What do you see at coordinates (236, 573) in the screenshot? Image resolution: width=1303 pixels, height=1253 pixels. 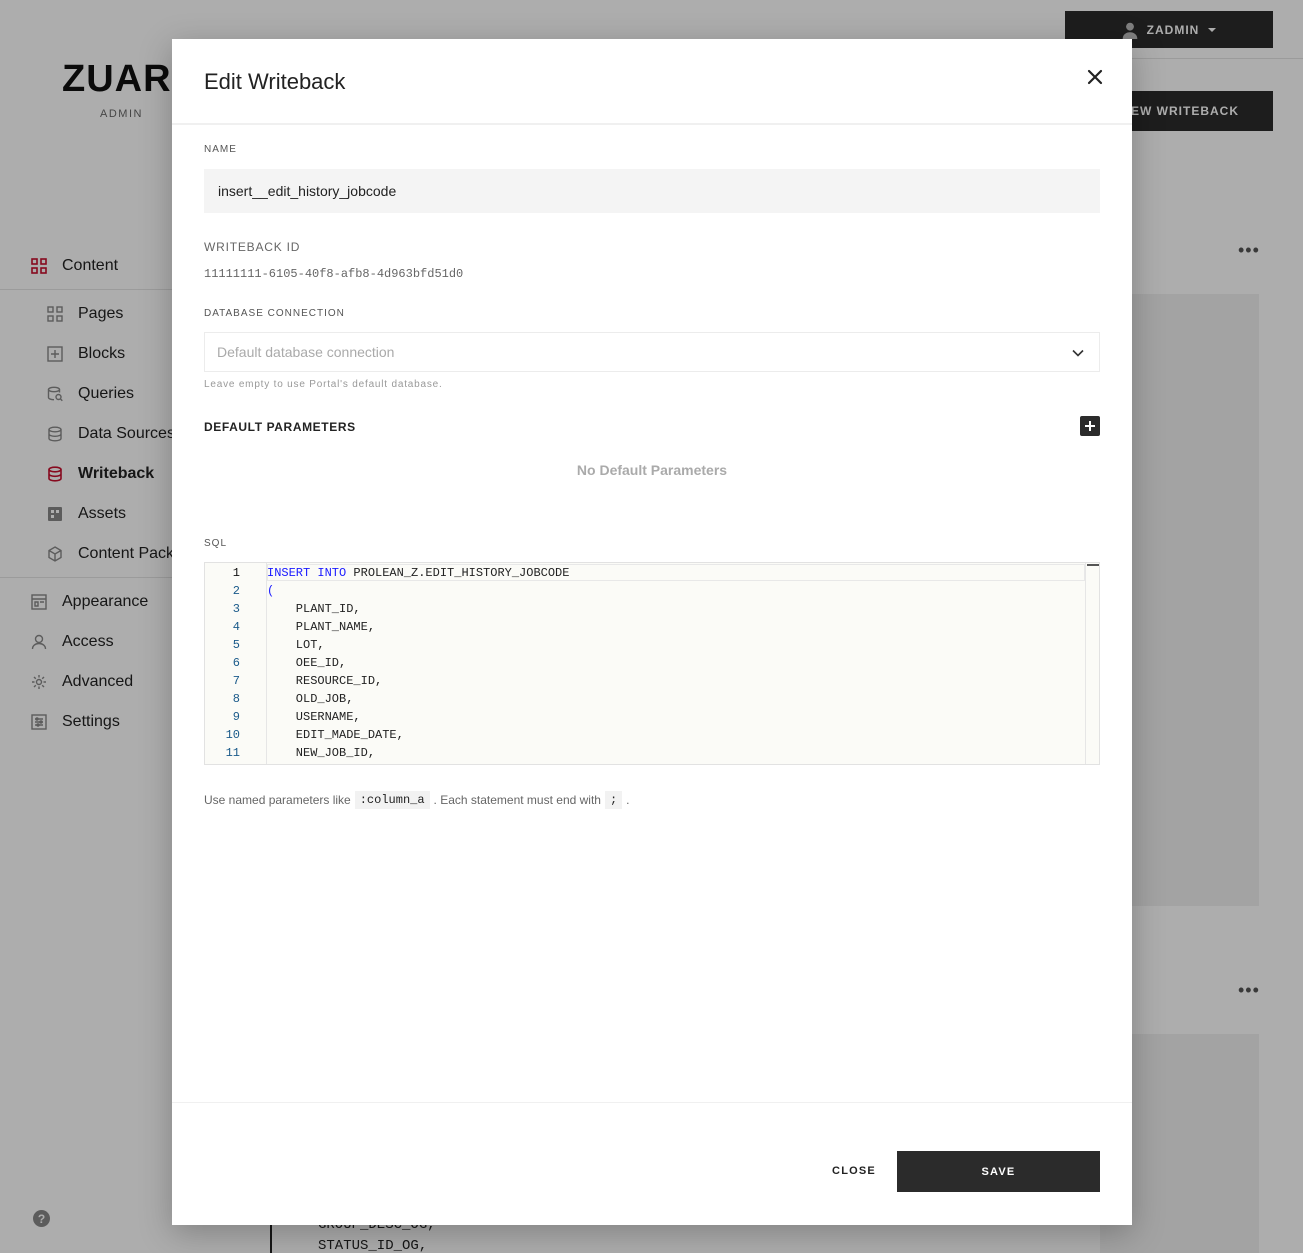 I see `line-number: 1` at bounding box center [236, 573].